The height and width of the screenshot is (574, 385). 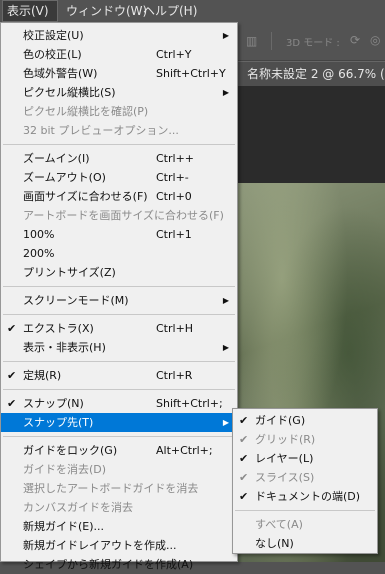 I want to click on view-menu-item-画面サイズに合わせる: 画面サイズに合わせる(F) Ctrl+0, so click(x=119, y=196).